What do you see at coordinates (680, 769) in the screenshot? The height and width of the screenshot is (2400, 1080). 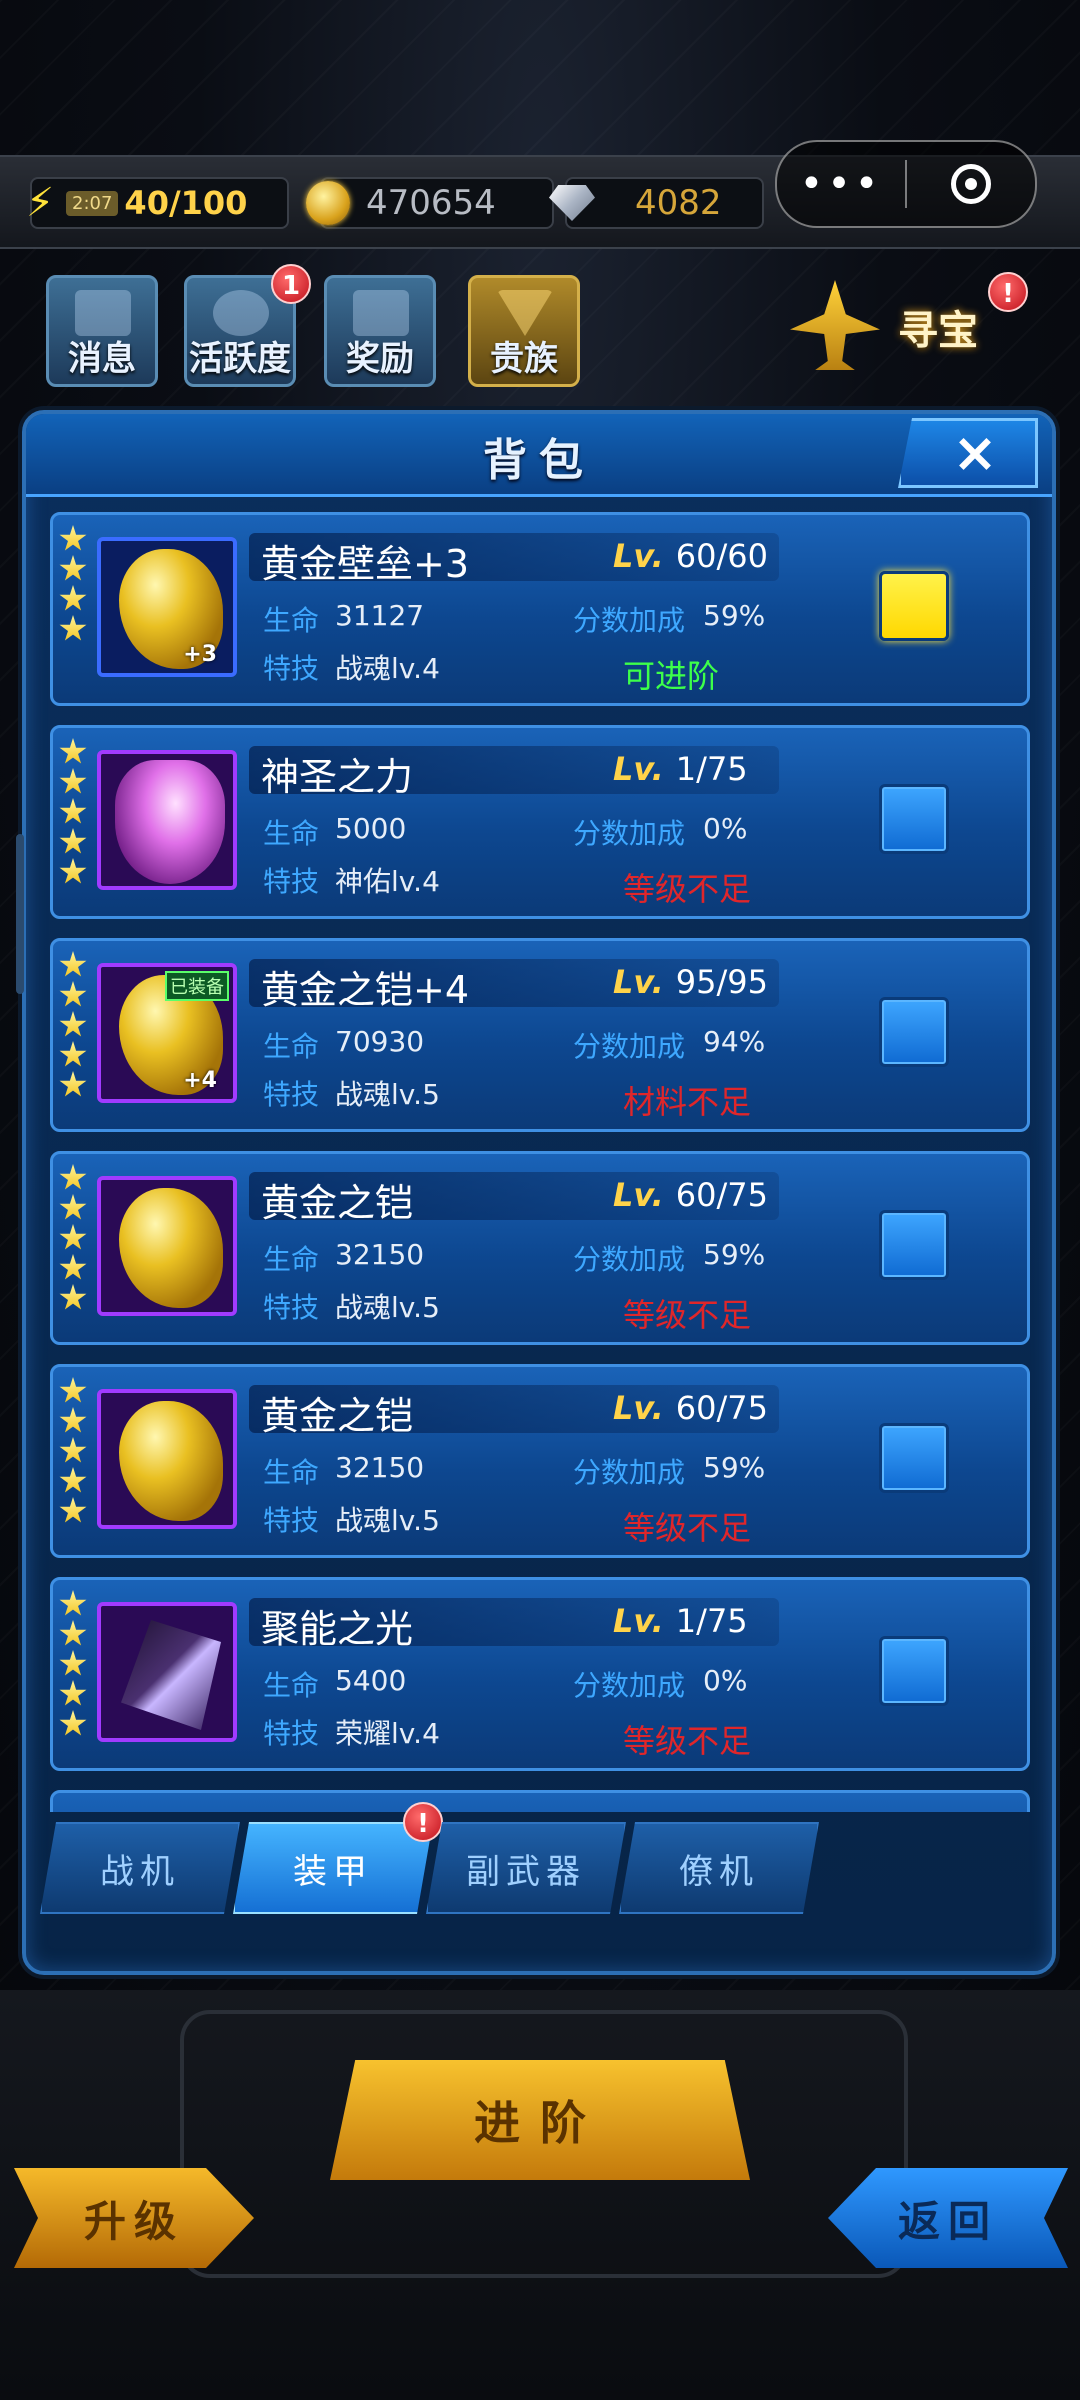 I see `item-level: Lv. 1/75` at bounding box center [680, 769].